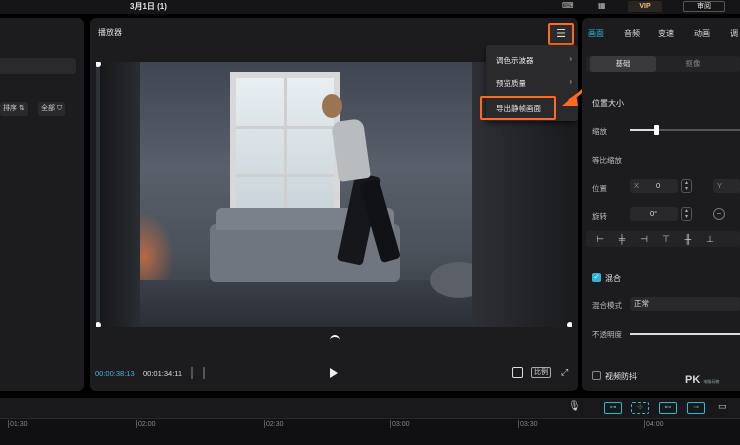 This screenshot has width=740, height=445. I want to click on vip-badge: VIP, so click(645, 6).